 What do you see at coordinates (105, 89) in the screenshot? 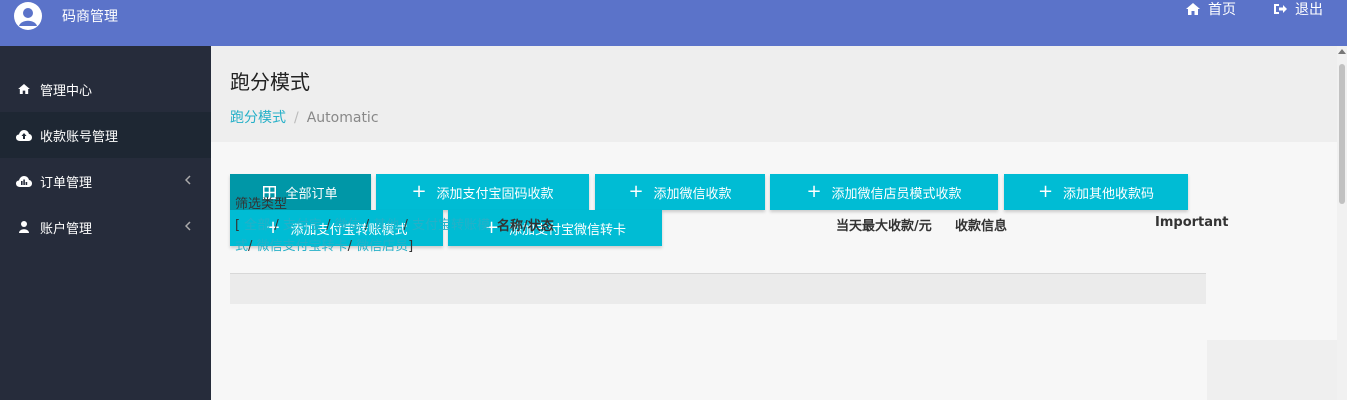
I see `sidebar-item-dashboard: 管理中心` at bounding box center [105, 89].